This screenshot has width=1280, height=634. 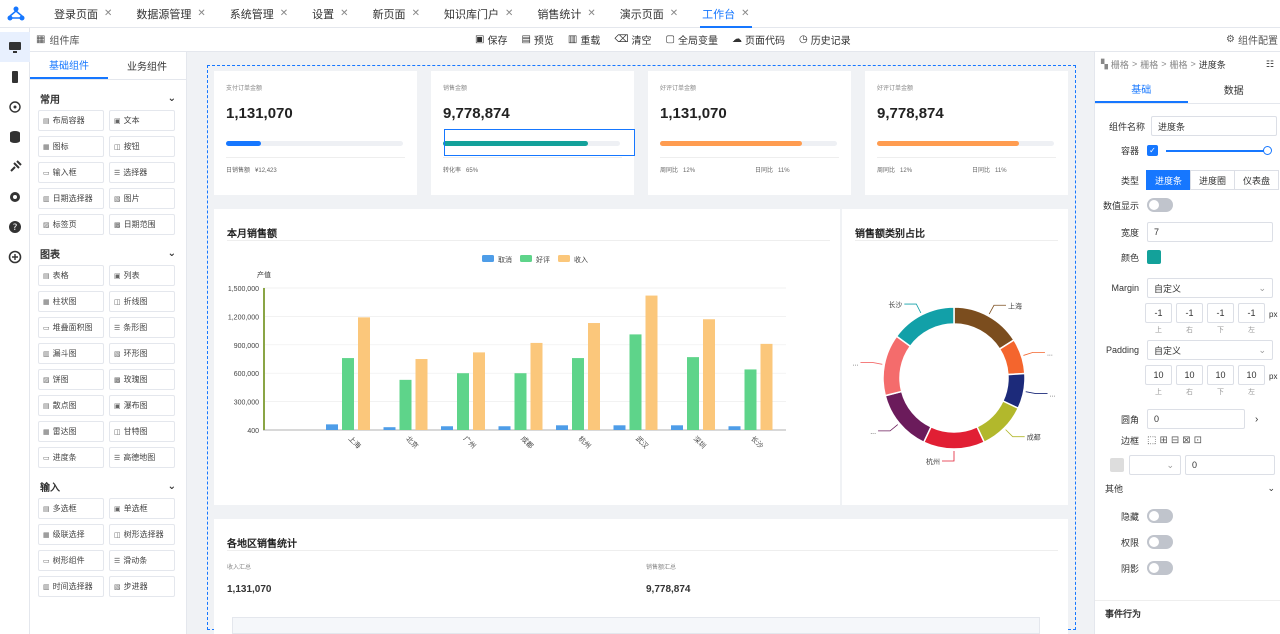 What do you see at coordinates (142, 457) in the screenshot?
I see `component-item: ☰ 高德地图` at bounding box center [142, 457].